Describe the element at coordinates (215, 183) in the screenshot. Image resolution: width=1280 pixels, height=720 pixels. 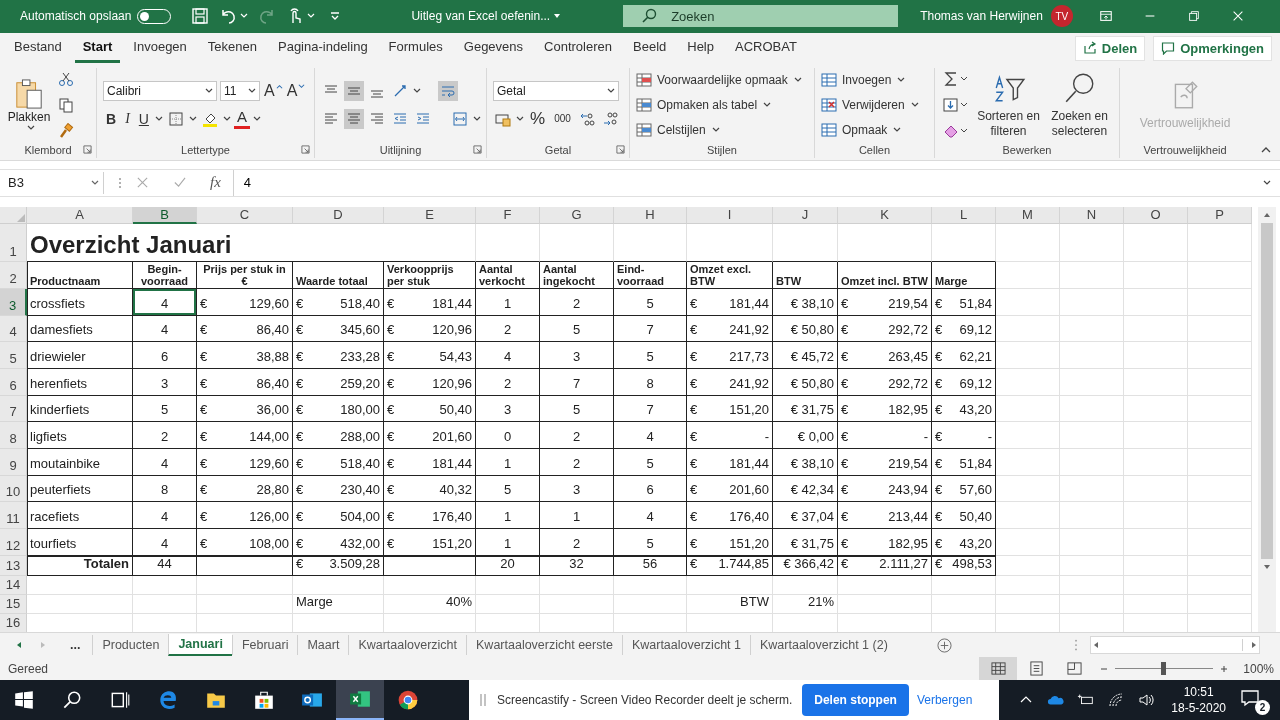
I see `insert-function-button: fx` at that location.